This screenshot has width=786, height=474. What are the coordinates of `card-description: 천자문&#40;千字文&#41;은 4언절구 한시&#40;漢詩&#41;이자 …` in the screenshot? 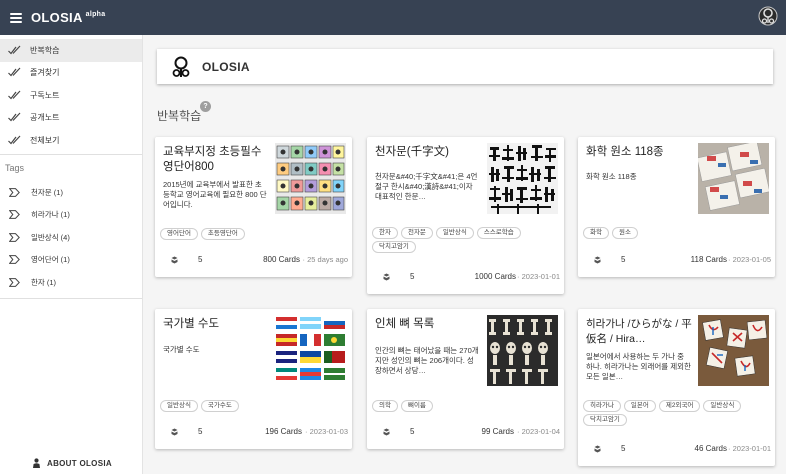 It's located at (426, 186).